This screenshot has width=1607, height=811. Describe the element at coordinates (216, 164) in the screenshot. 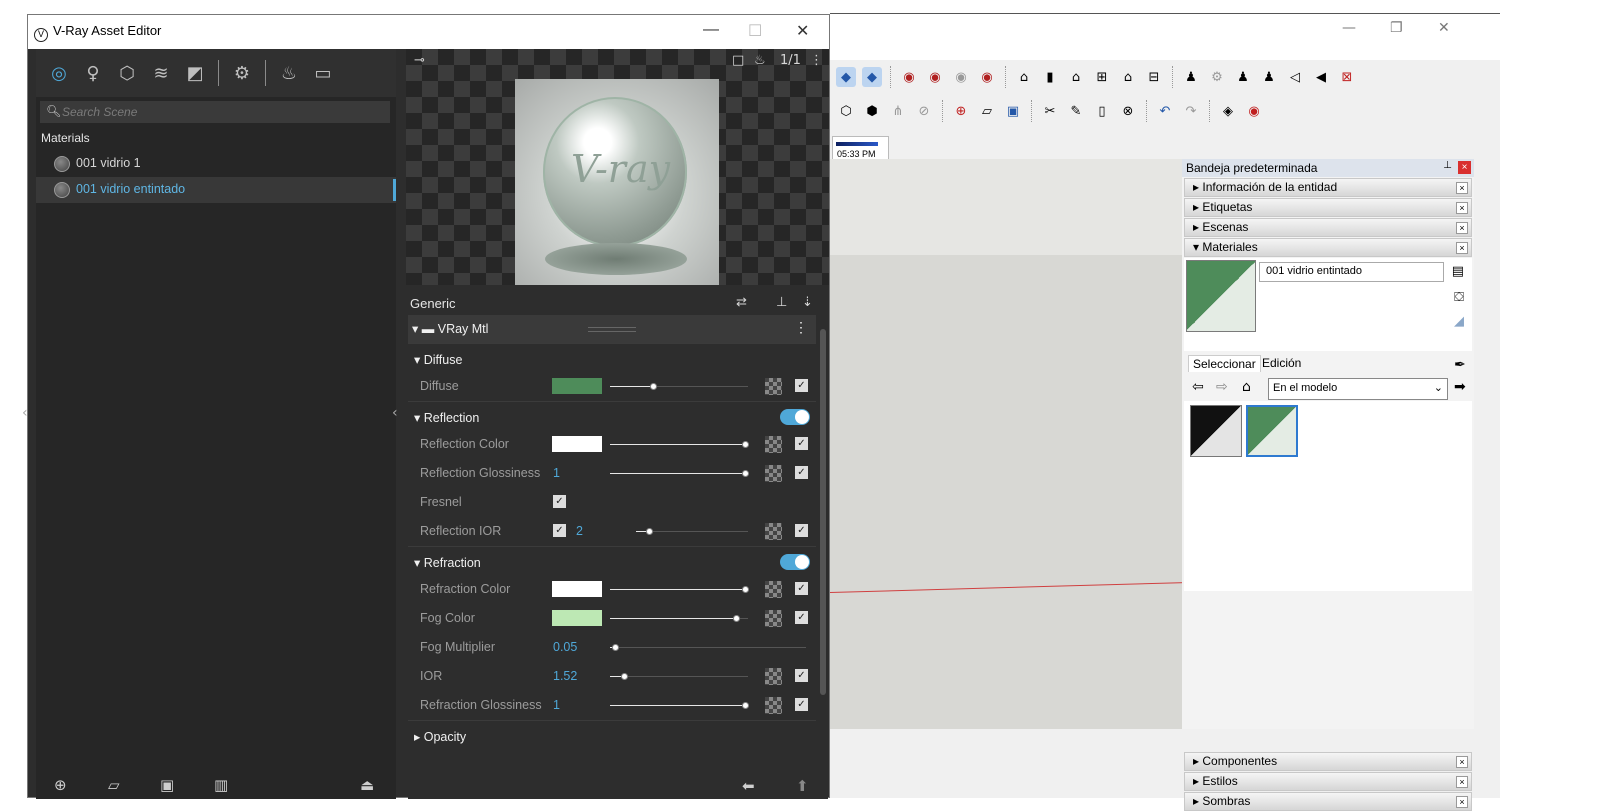

I see `material-item: 001 vidrio 1` at that location.